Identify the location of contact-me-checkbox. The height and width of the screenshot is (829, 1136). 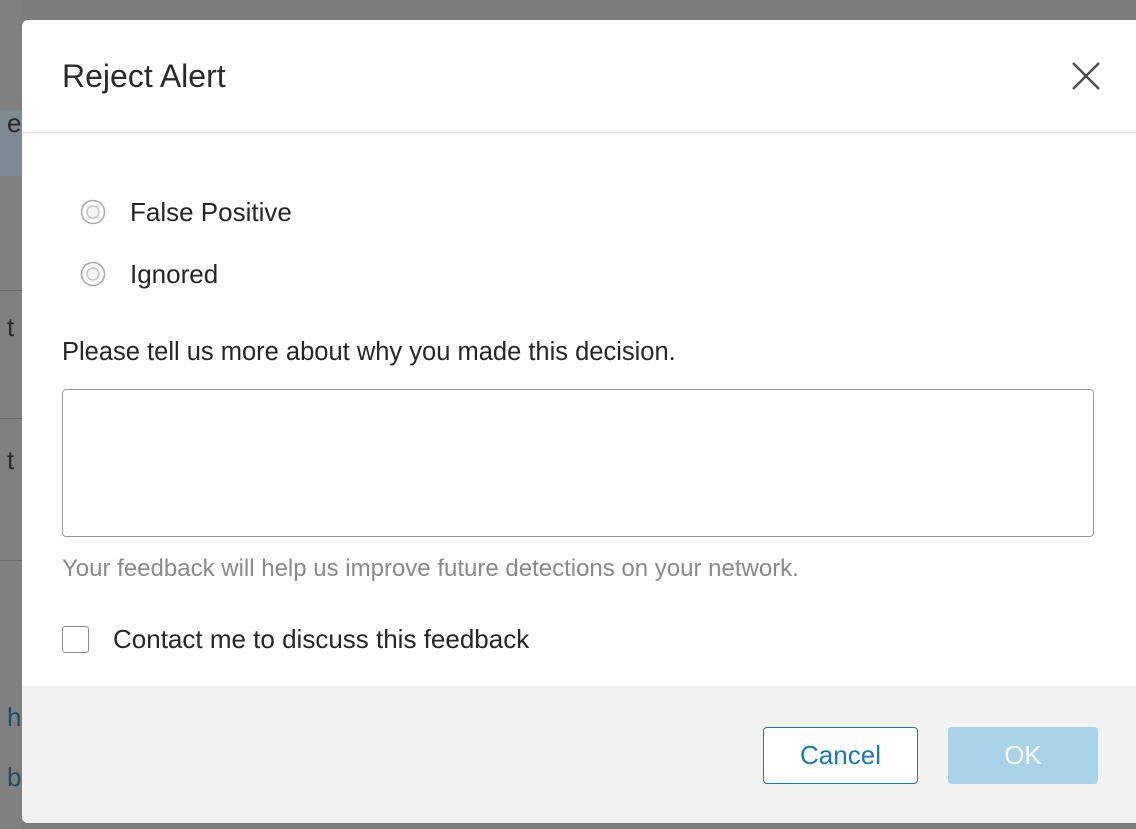
(75, 639).